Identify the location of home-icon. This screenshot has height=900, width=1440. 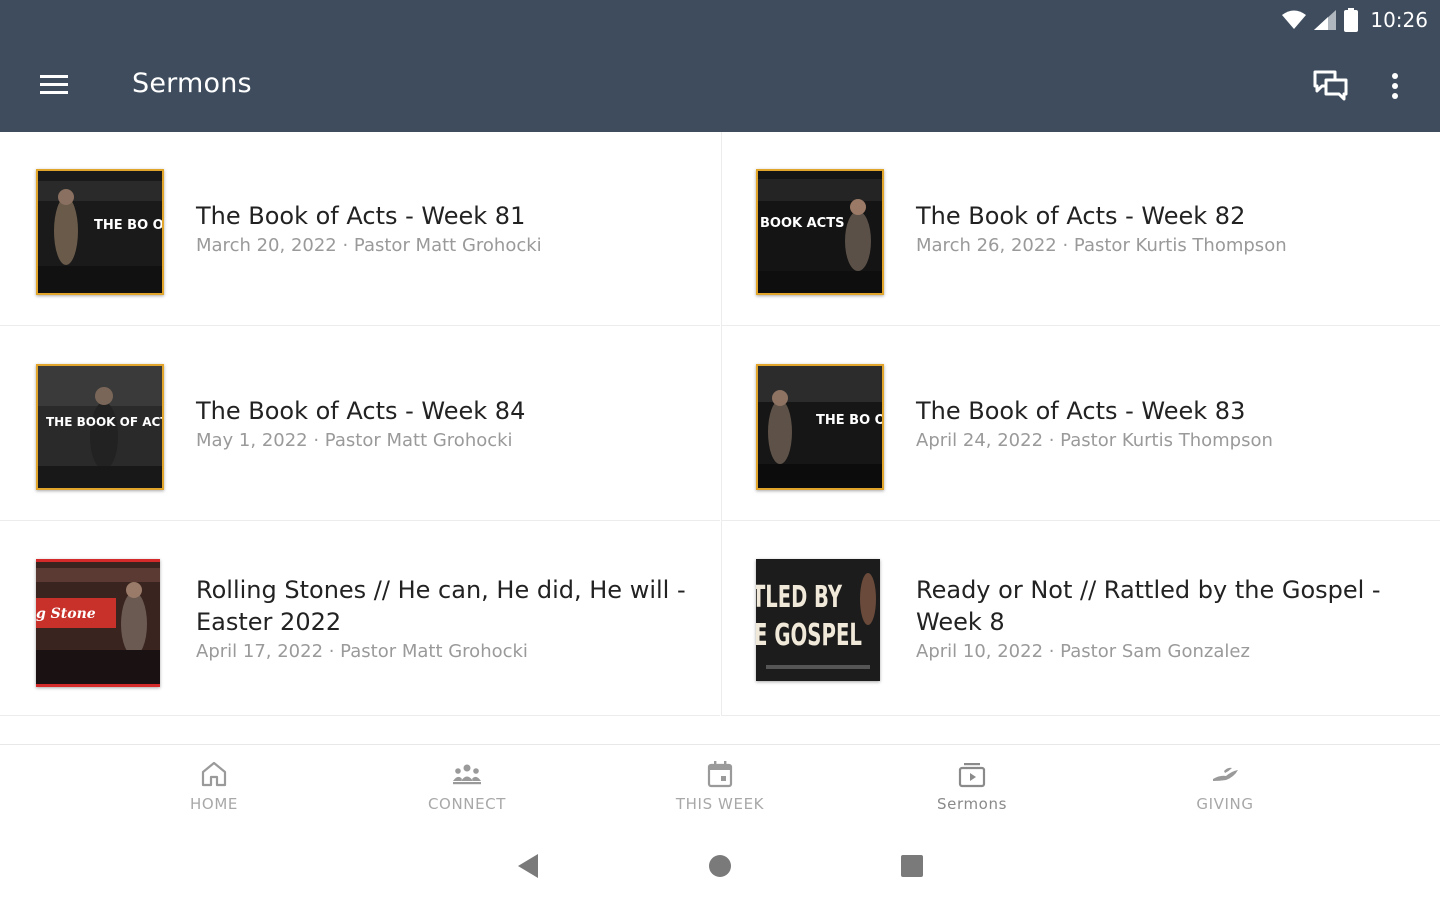
(214, 774).